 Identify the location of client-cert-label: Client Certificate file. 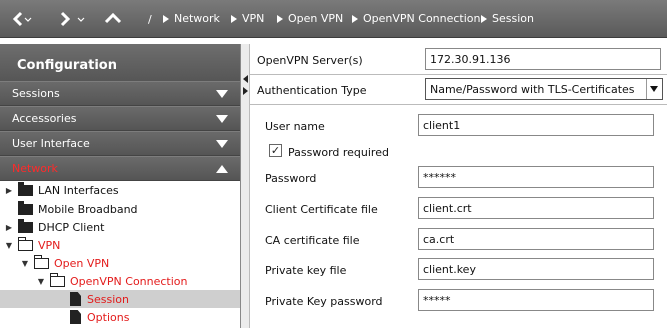
(321, 209).